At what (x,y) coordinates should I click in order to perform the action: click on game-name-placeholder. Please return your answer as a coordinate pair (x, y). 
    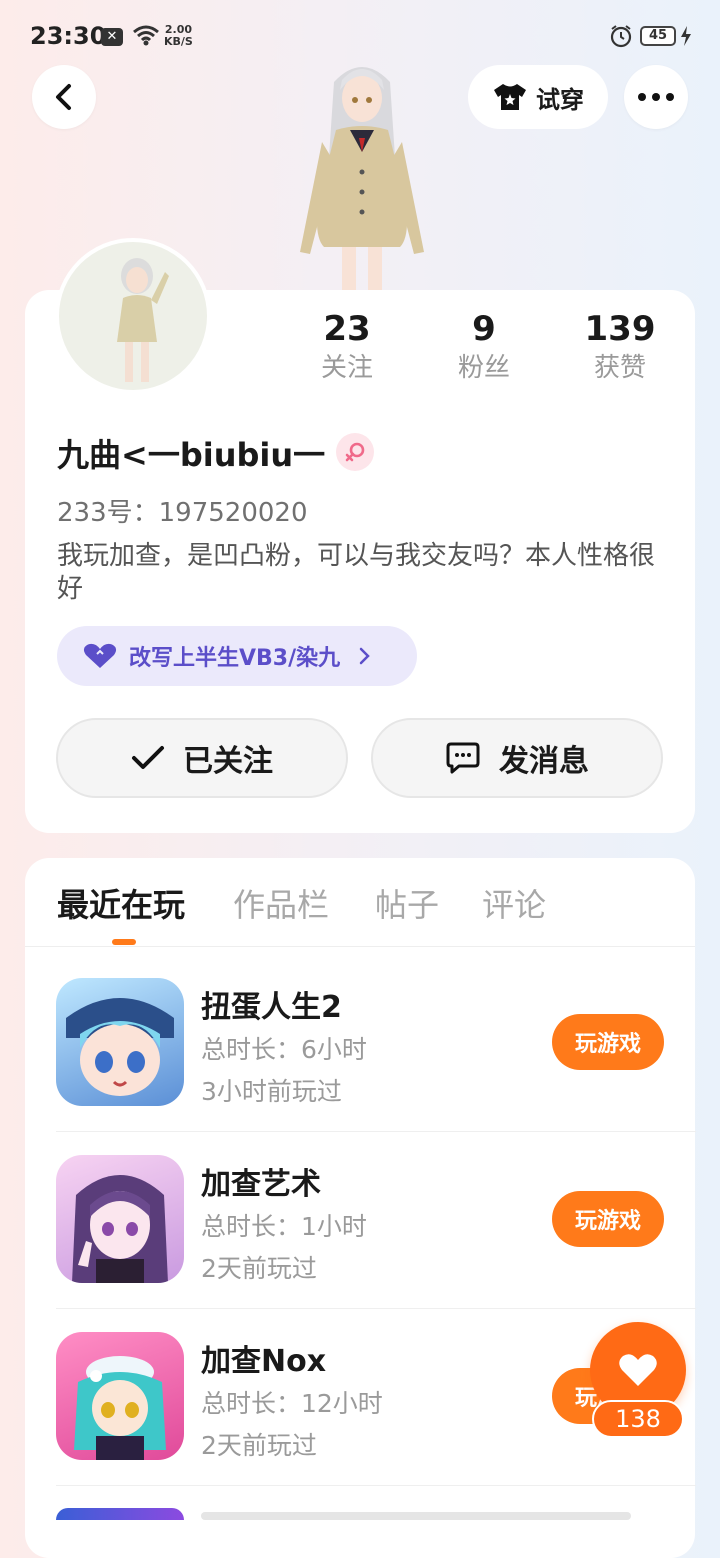
    Looking at the image, I should click on (416, 1516).